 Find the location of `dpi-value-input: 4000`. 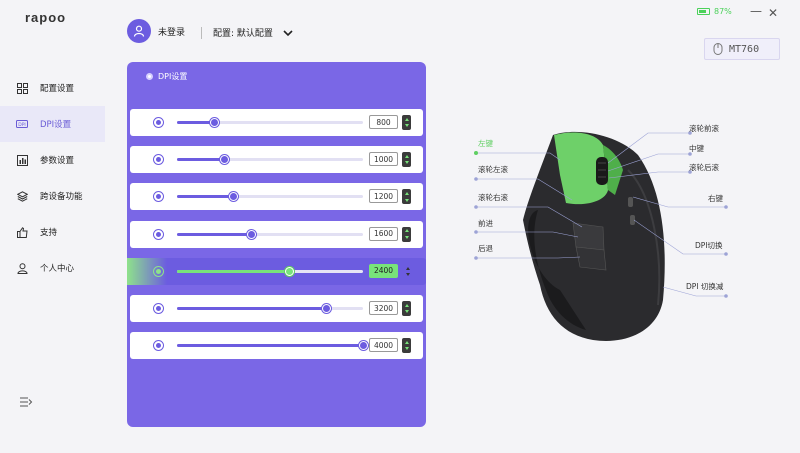

dpi-value-input: 4000 is located at coordinates (383, 345).